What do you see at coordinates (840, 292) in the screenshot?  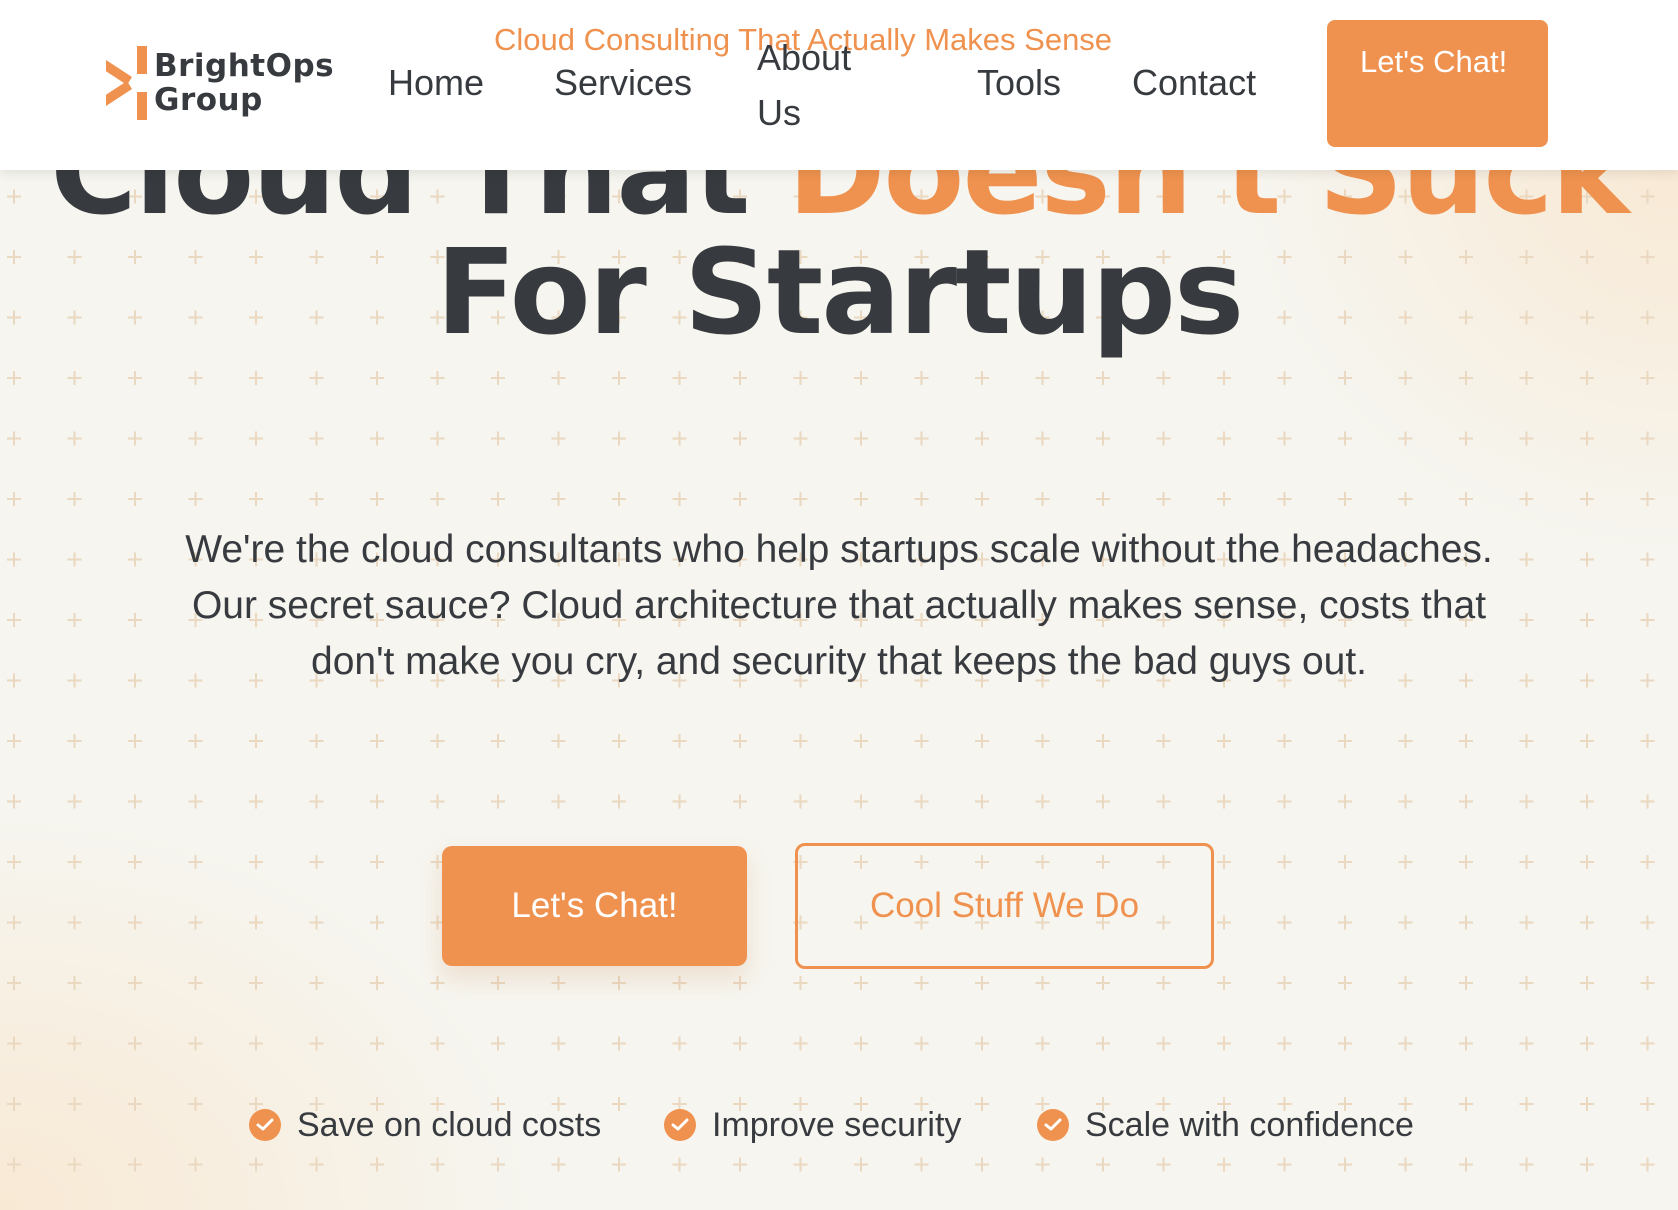 I see `hero-title-line2: For Startups` at bounding box center [840, 292].